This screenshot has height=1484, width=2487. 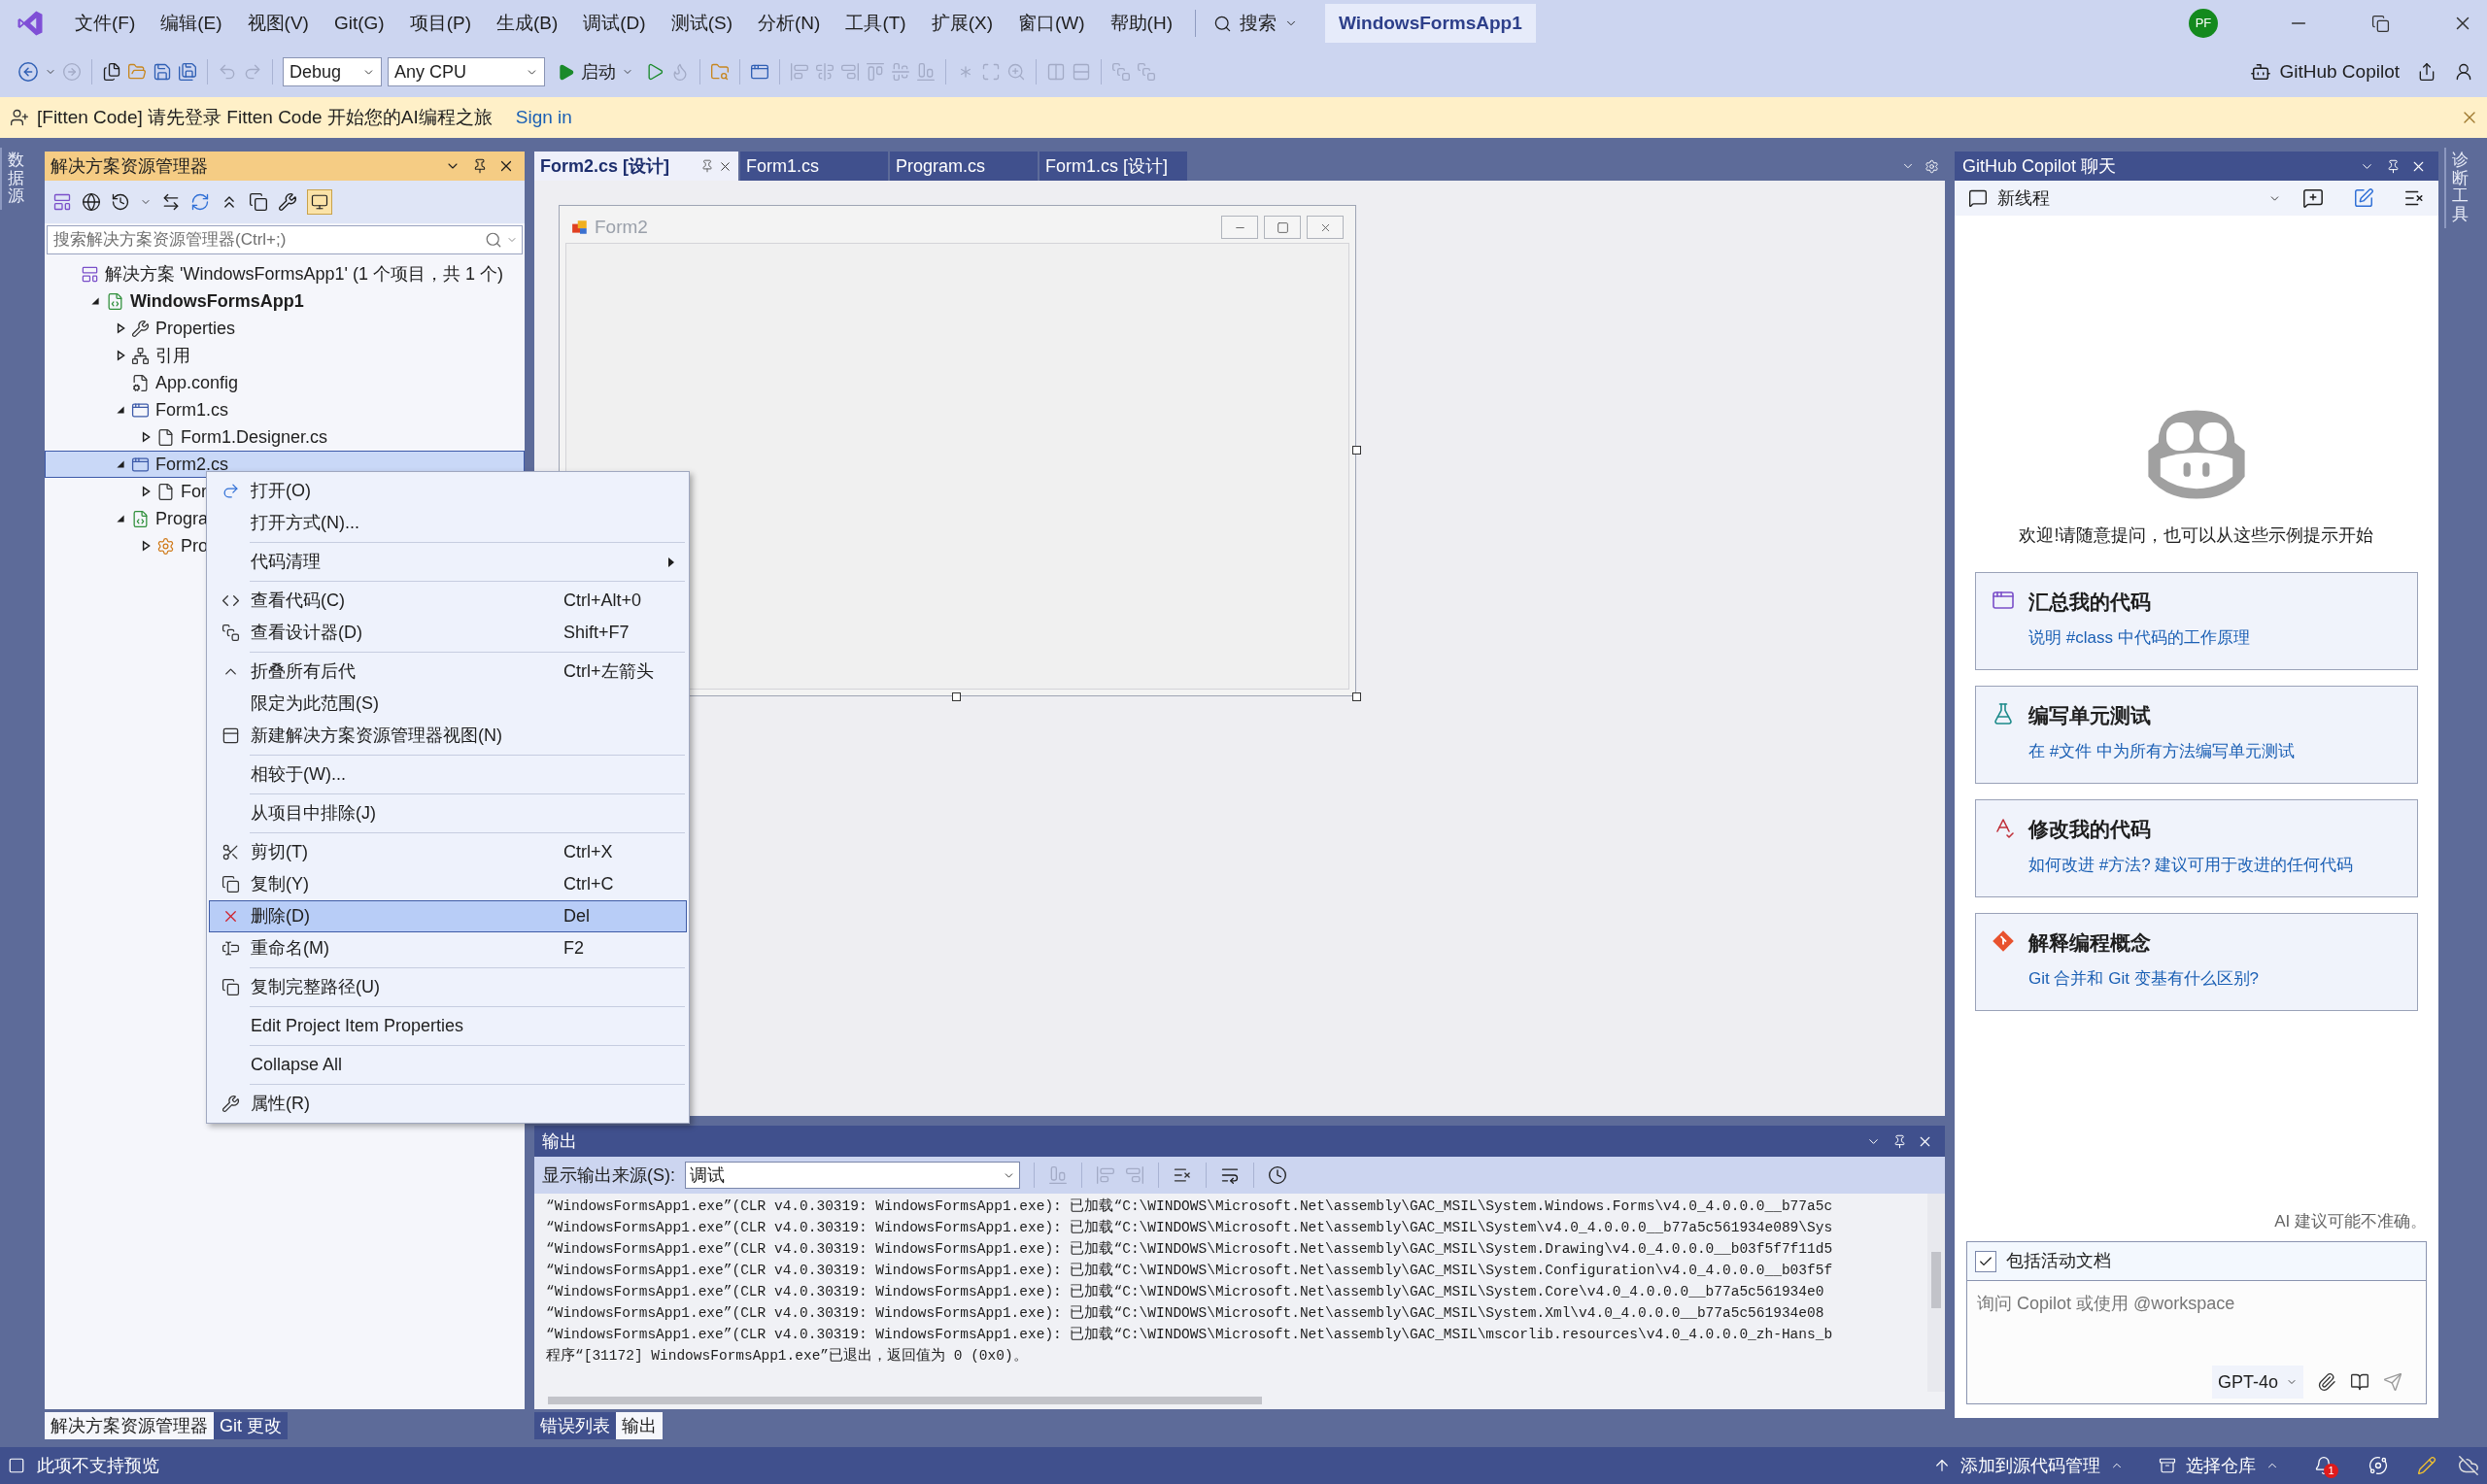 I want to click on card-prompt: 在 #文件 中为所有方法编写单元测试, so click(x=2161, y=751).